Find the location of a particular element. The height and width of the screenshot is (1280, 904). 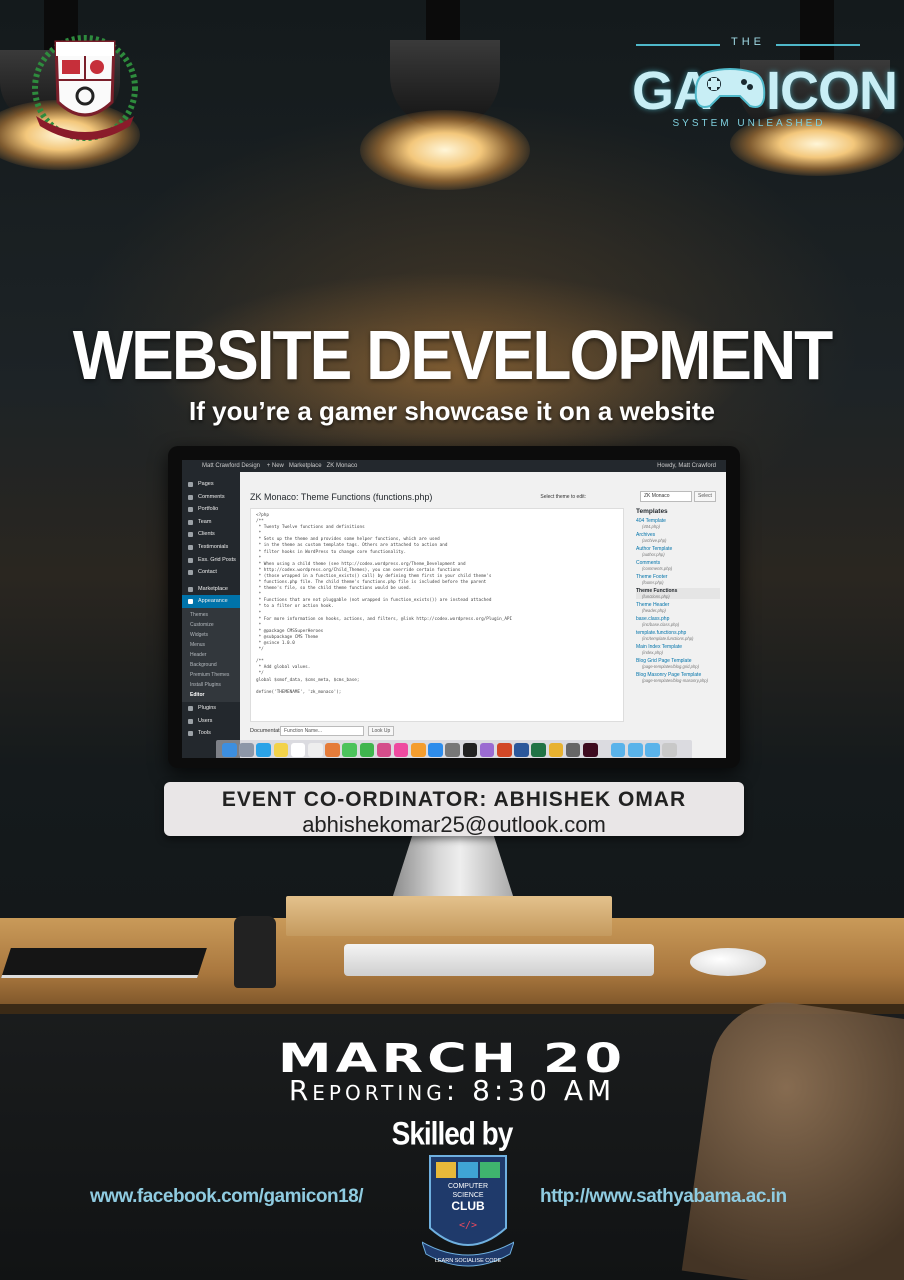

svg-text: LEARN SOCIALISE CODE is located at coordinates (468, 1261).